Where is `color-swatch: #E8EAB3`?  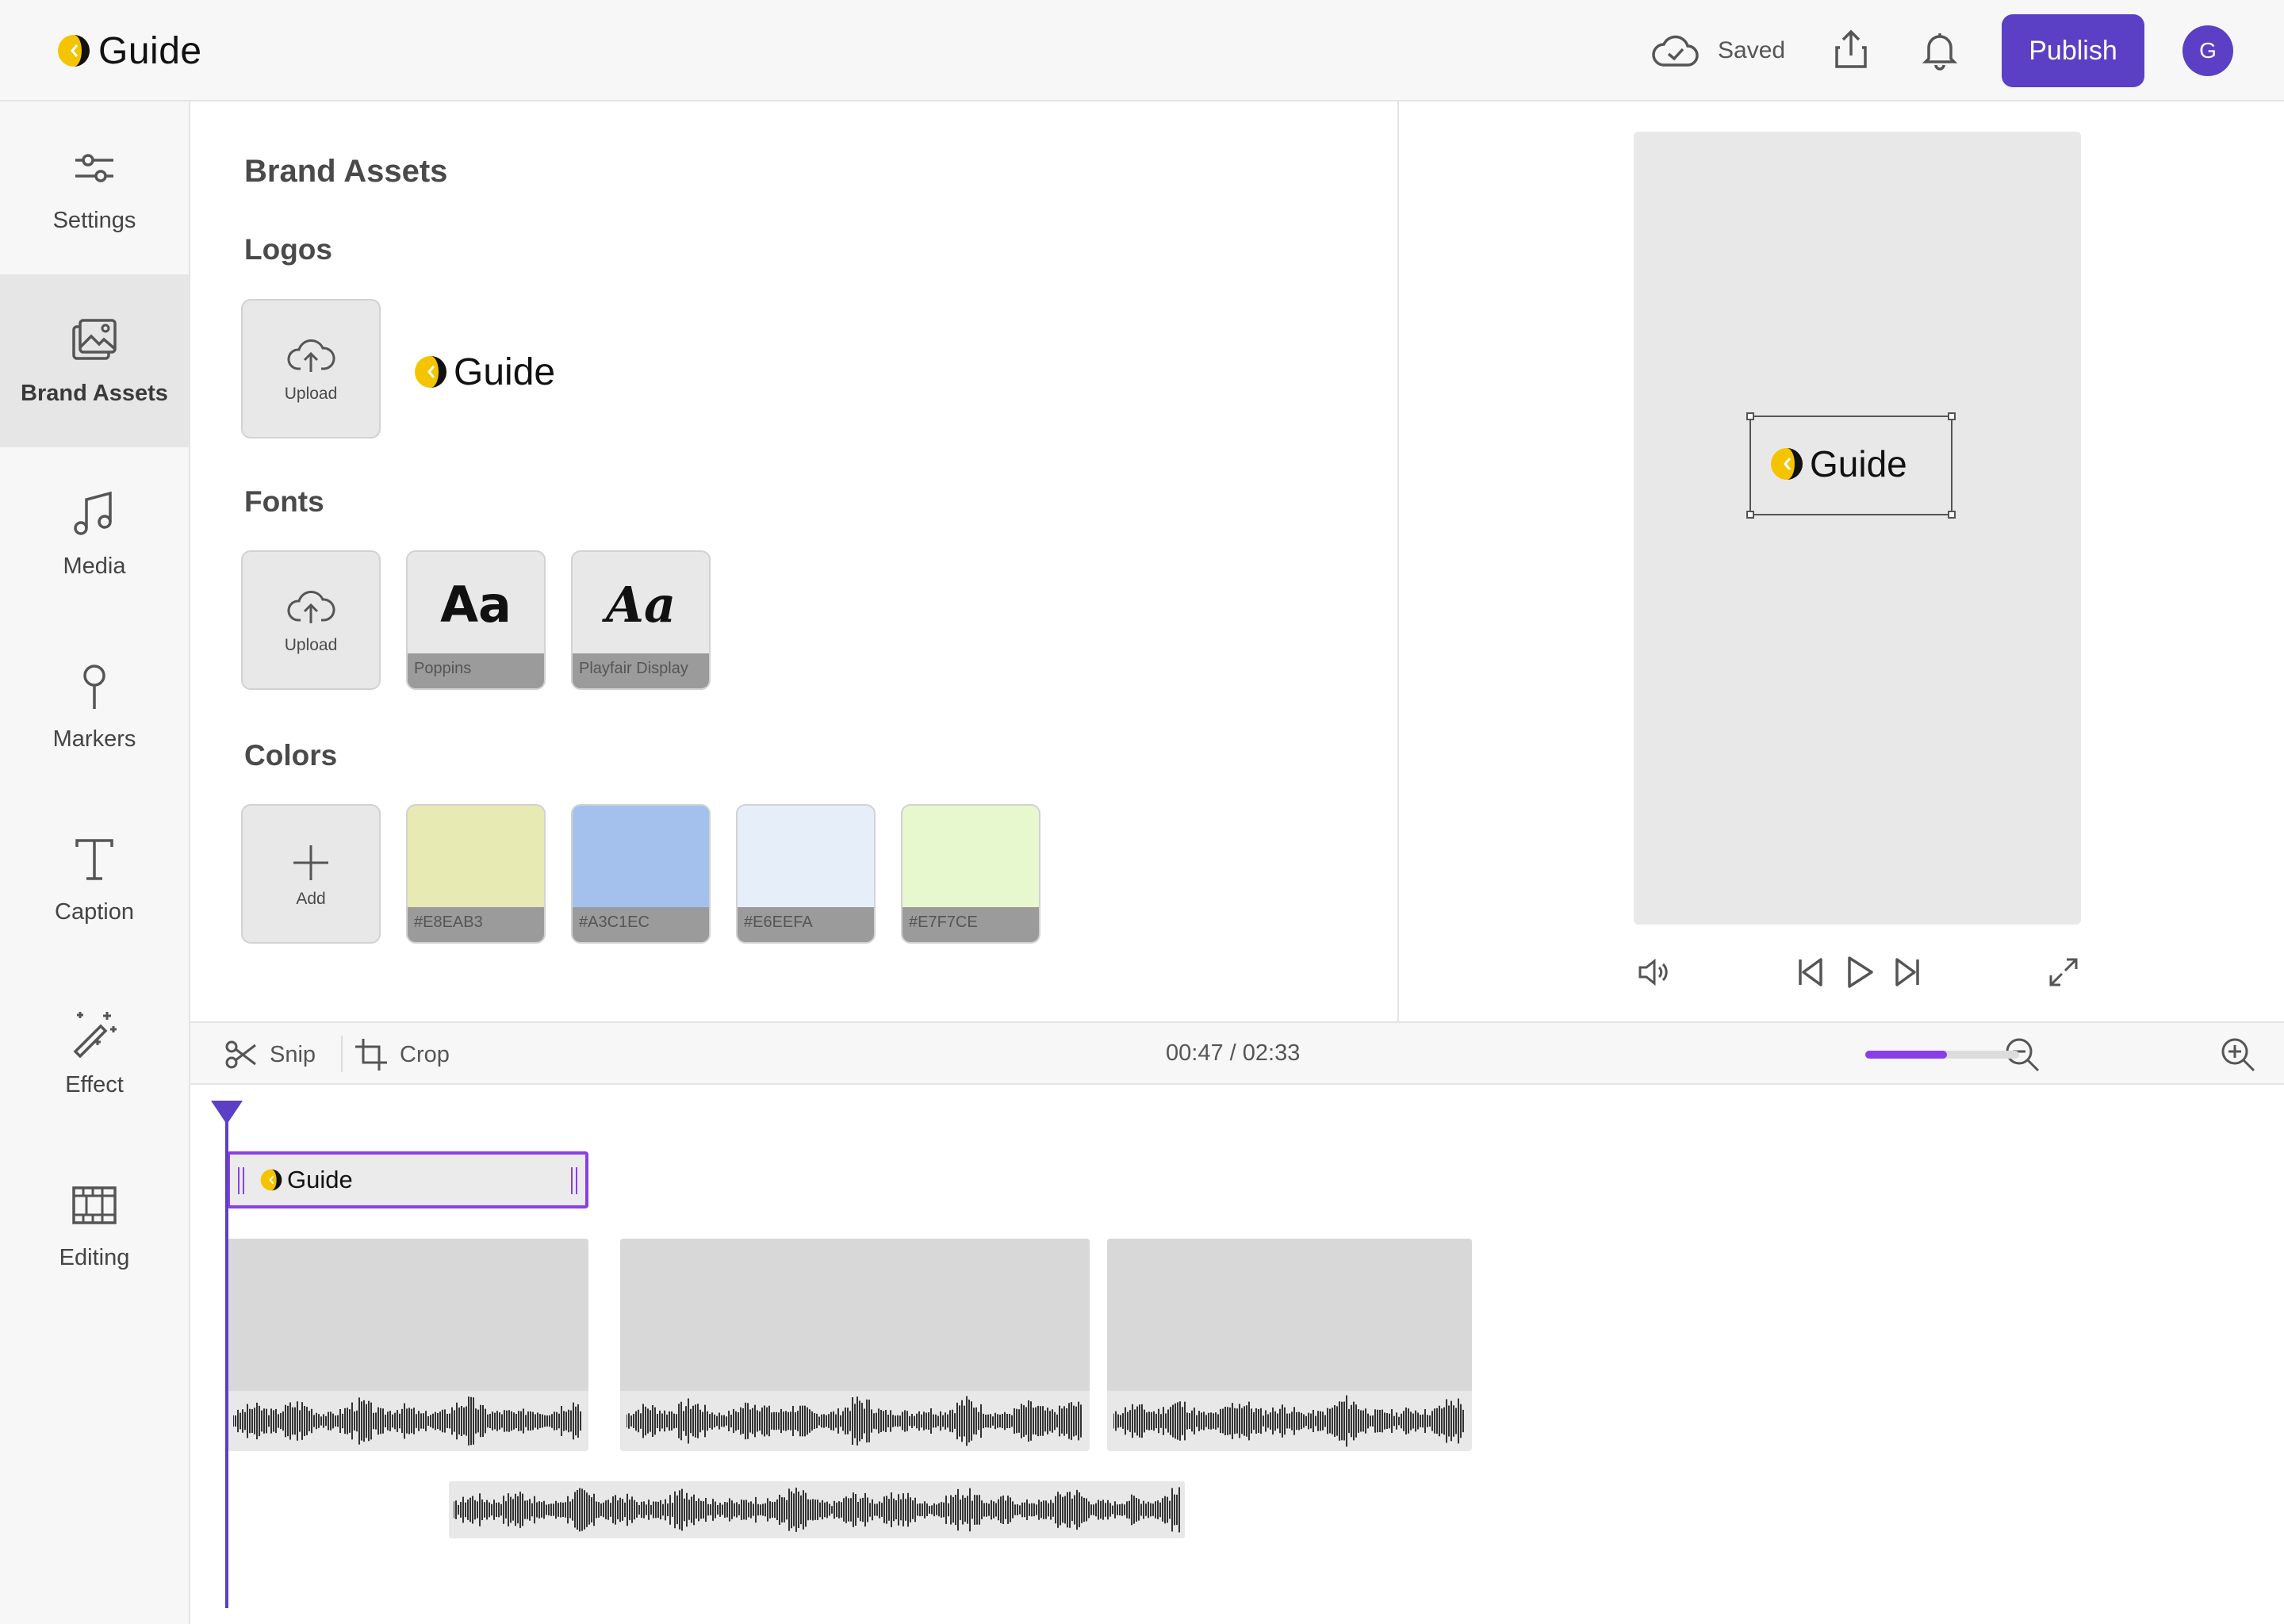
color-swatch: #E8EAB3 is located at coordinates (476, 874).